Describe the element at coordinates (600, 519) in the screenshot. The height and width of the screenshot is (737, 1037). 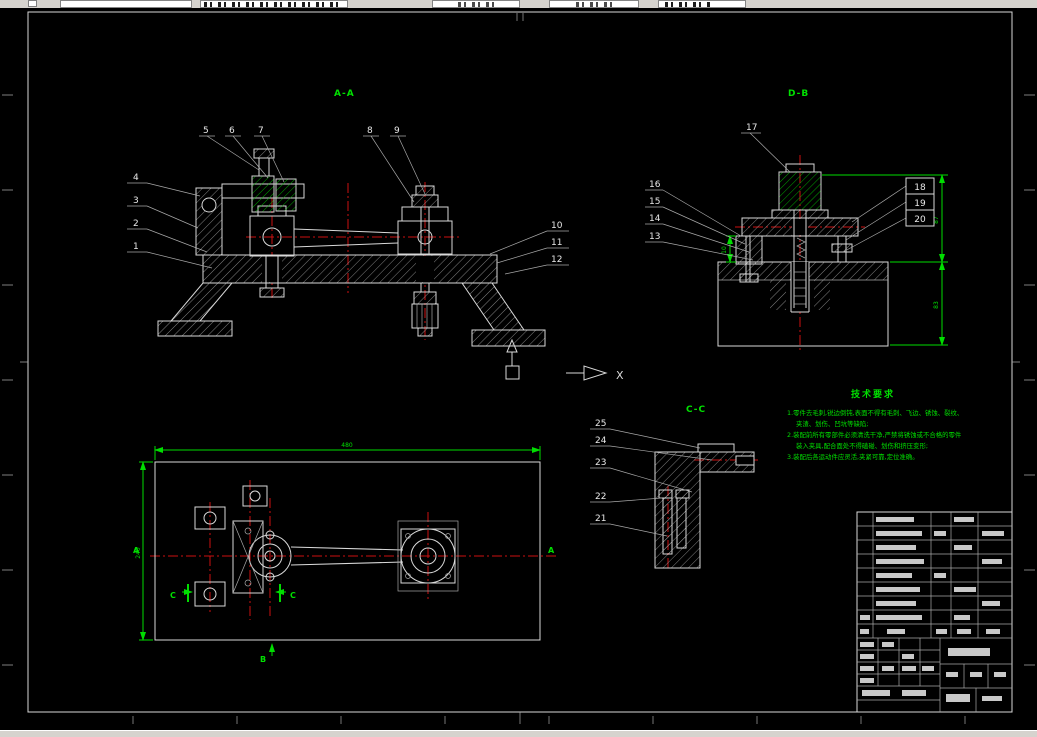
I see `callout-21: 21` at that location.